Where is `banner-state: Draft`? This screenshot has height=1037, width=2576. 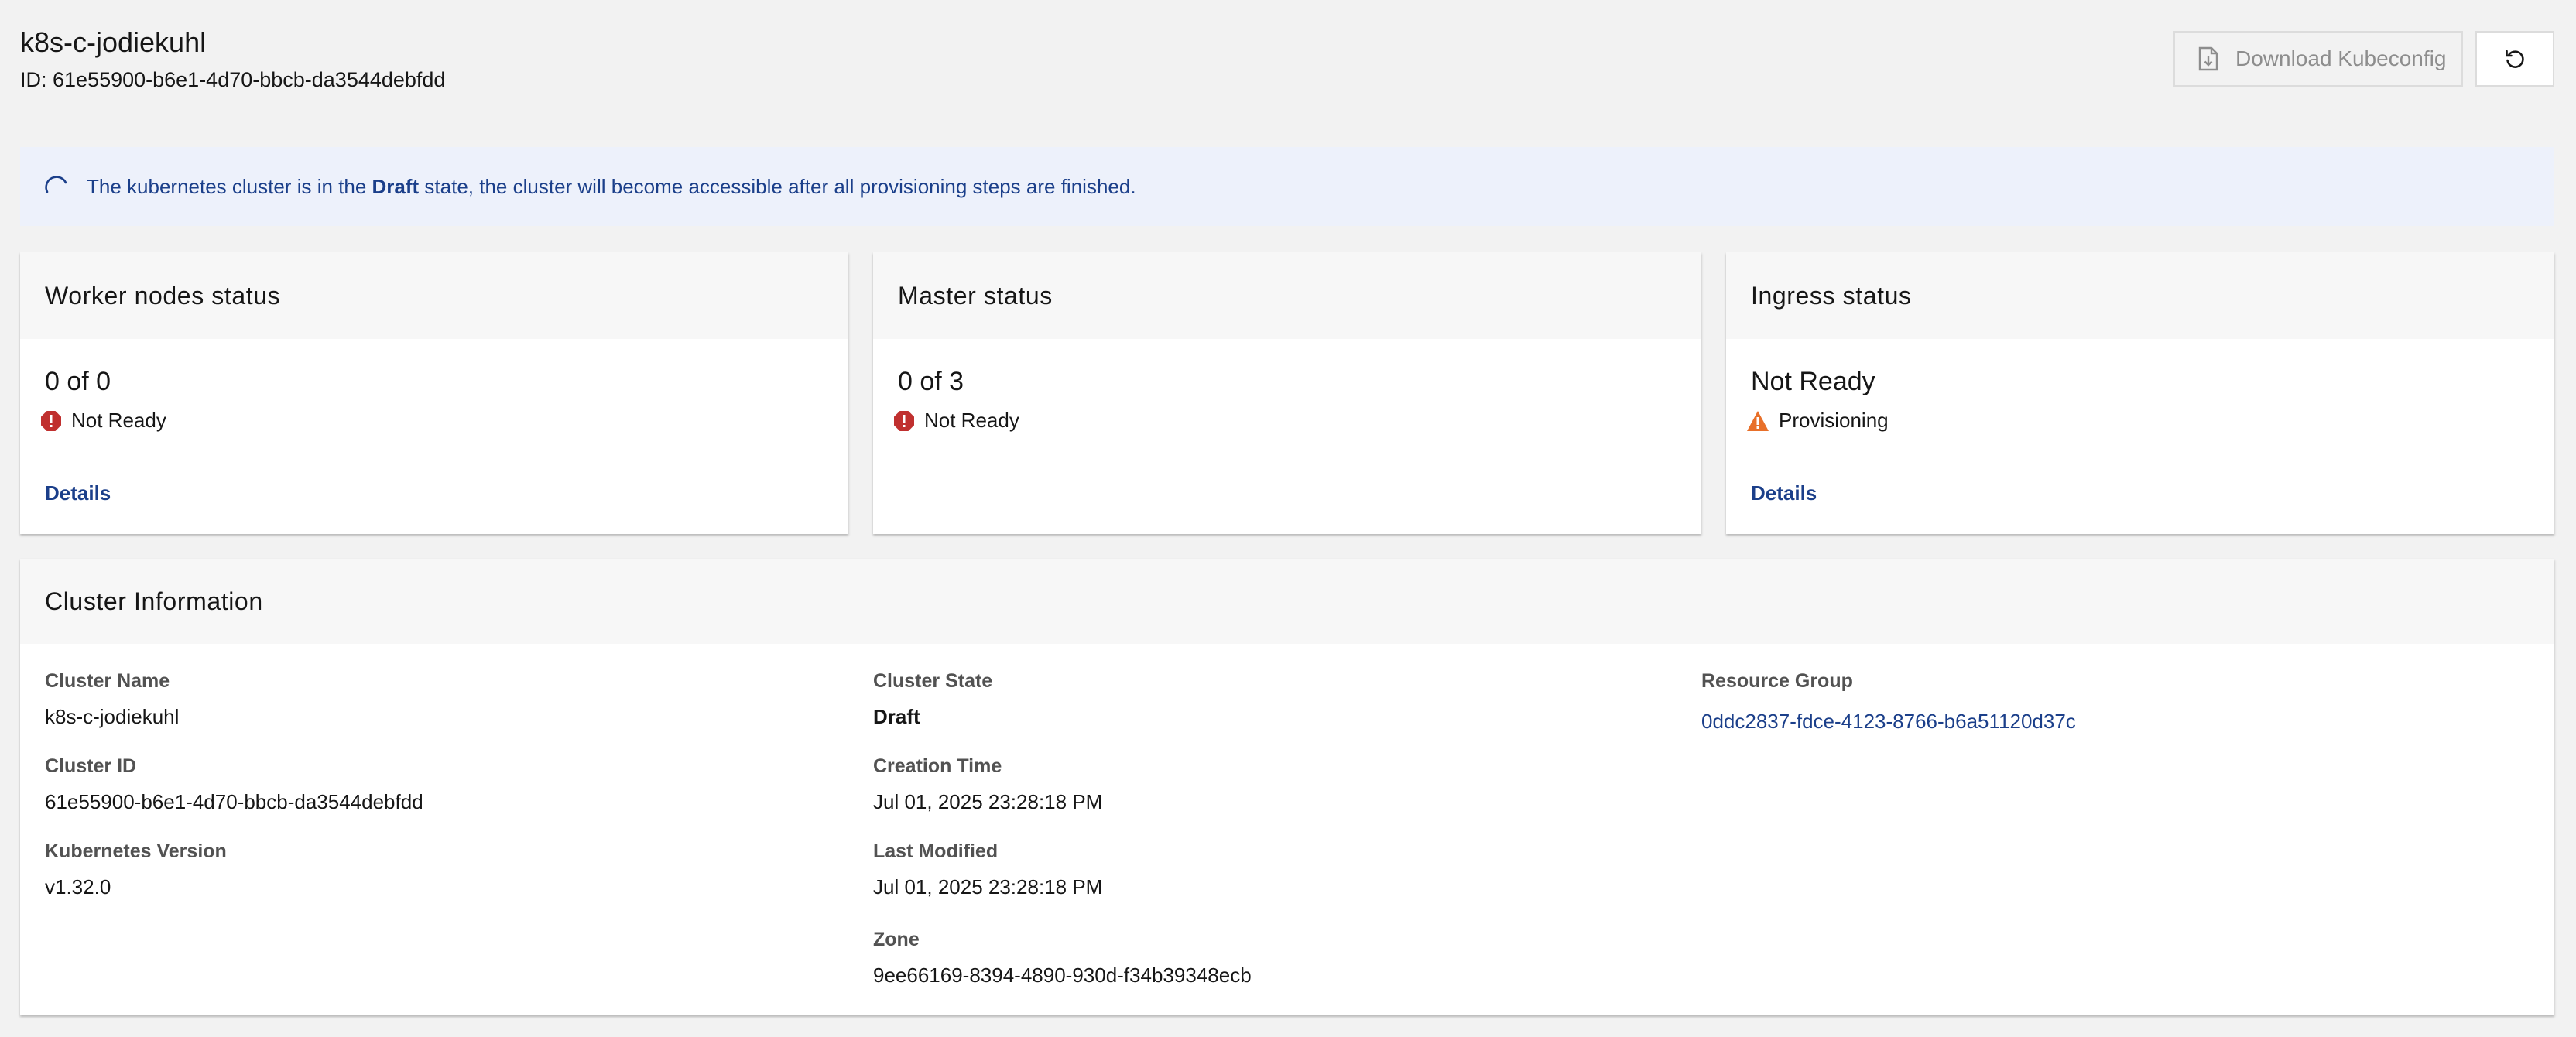
banner-state: Draft is located at coordinates (396, 186).